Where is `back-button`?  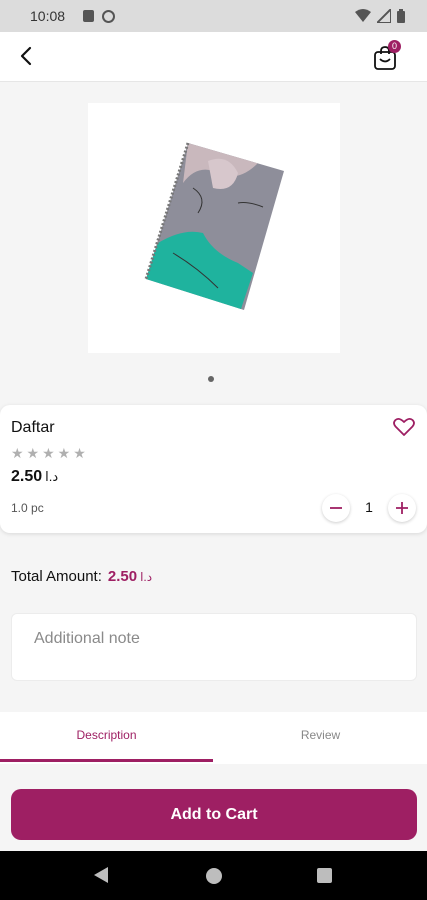 back-button is located at coordinates (26, 56).